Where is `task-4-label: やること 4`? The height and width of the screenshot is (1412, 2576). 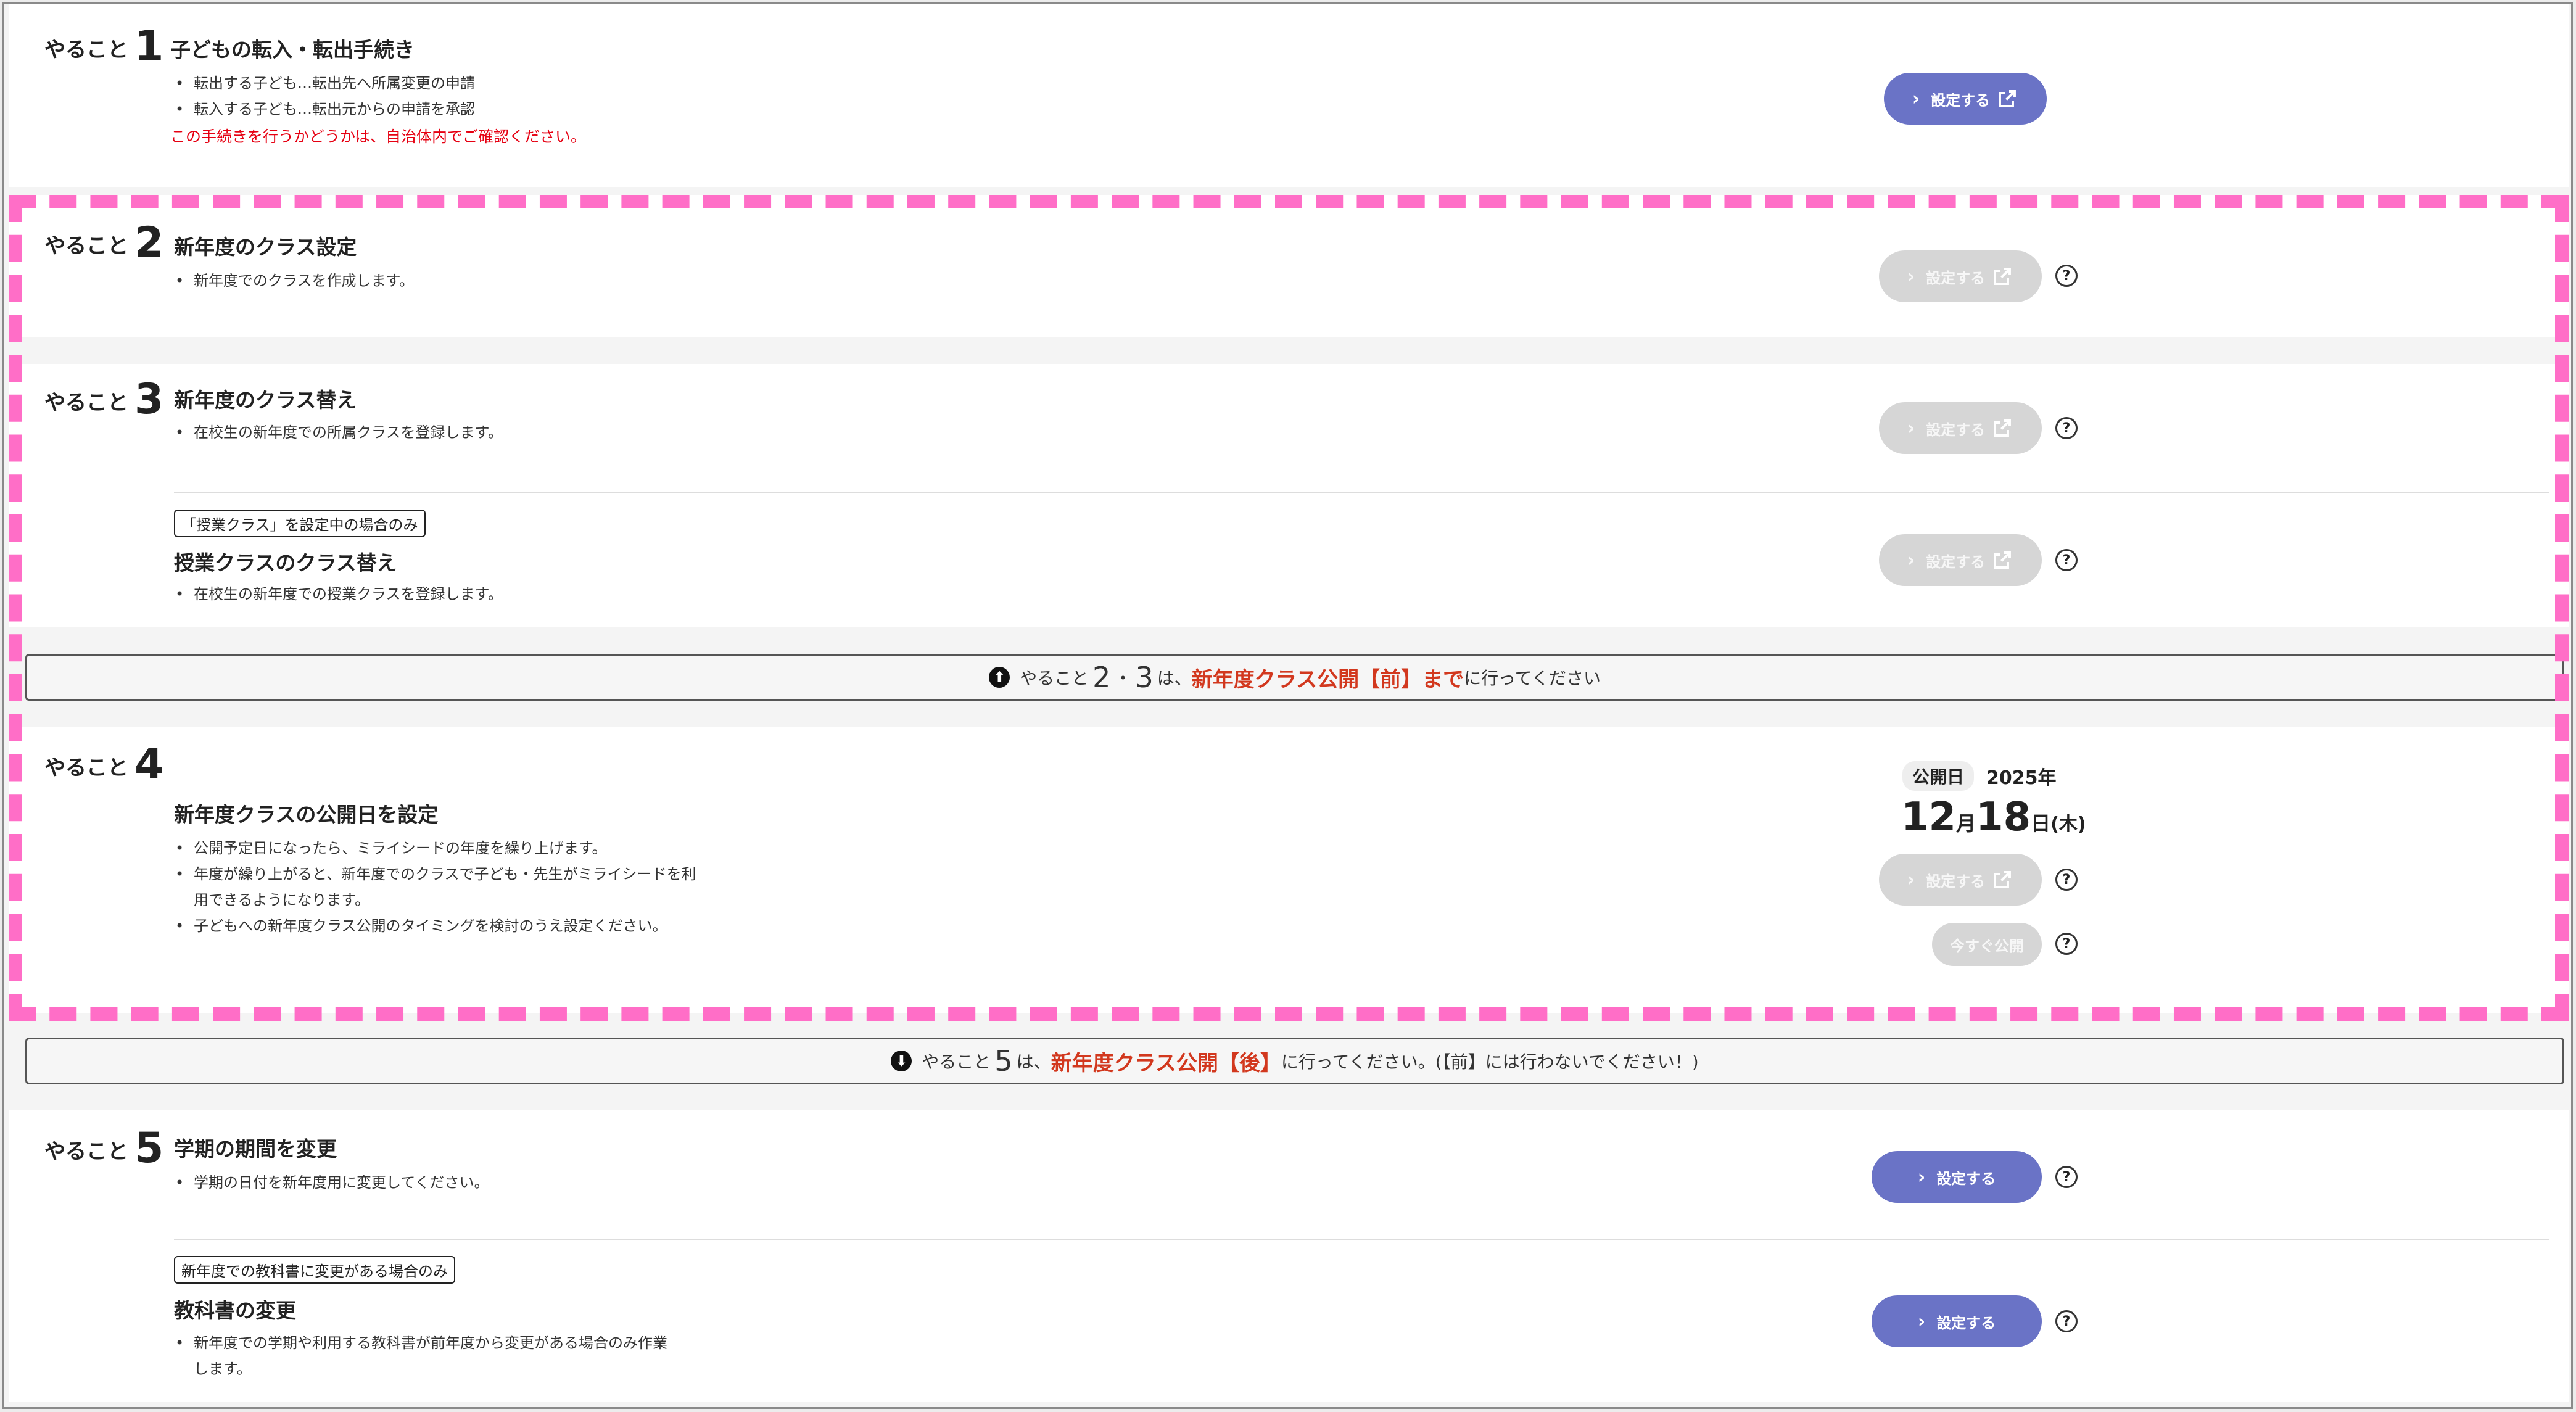
task-4-label: やること 4 is located at coordinates (104, 764).